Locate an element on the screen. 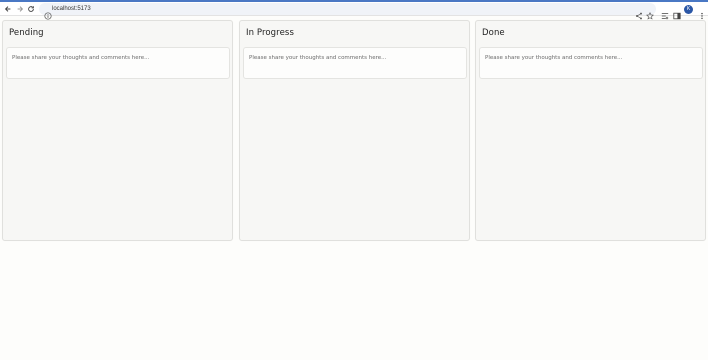  browser-toolbar: localhost:5173 K is located at coordinates (354, 11).